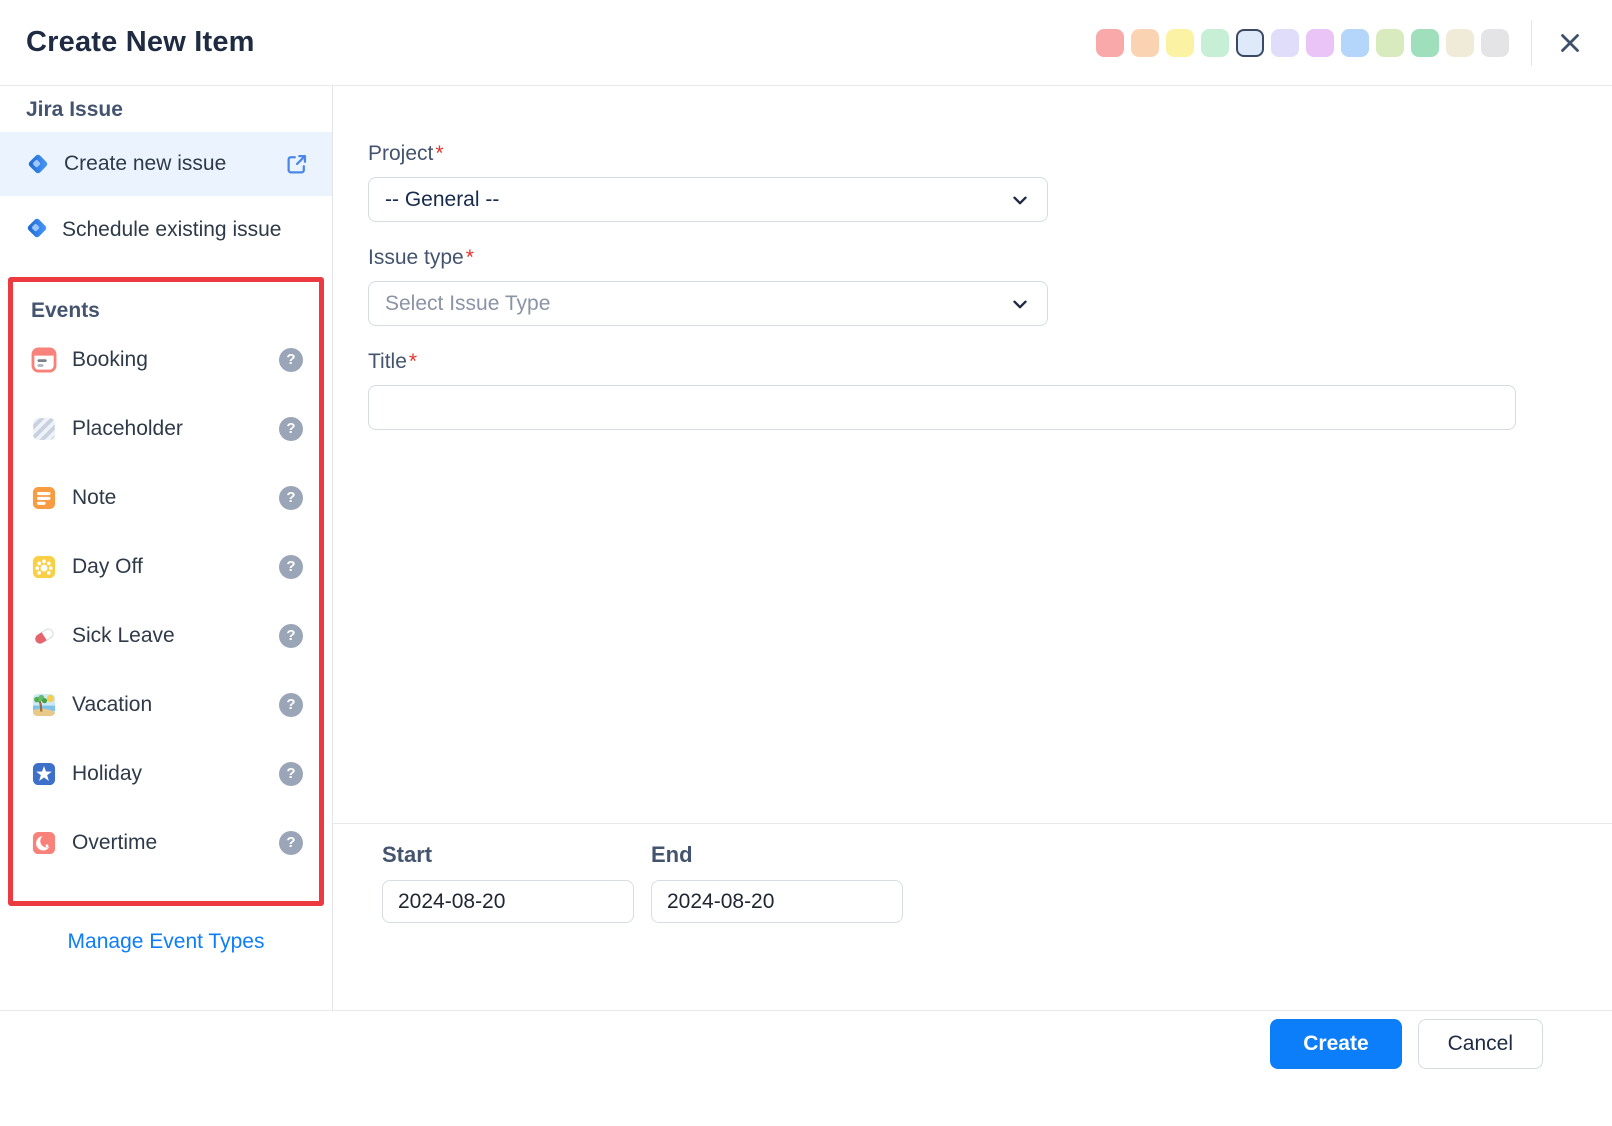 The width and height of the screenshot is (1612, 1126). I want to click on event-item-day-off: Day Off ?, so click(166, 566).